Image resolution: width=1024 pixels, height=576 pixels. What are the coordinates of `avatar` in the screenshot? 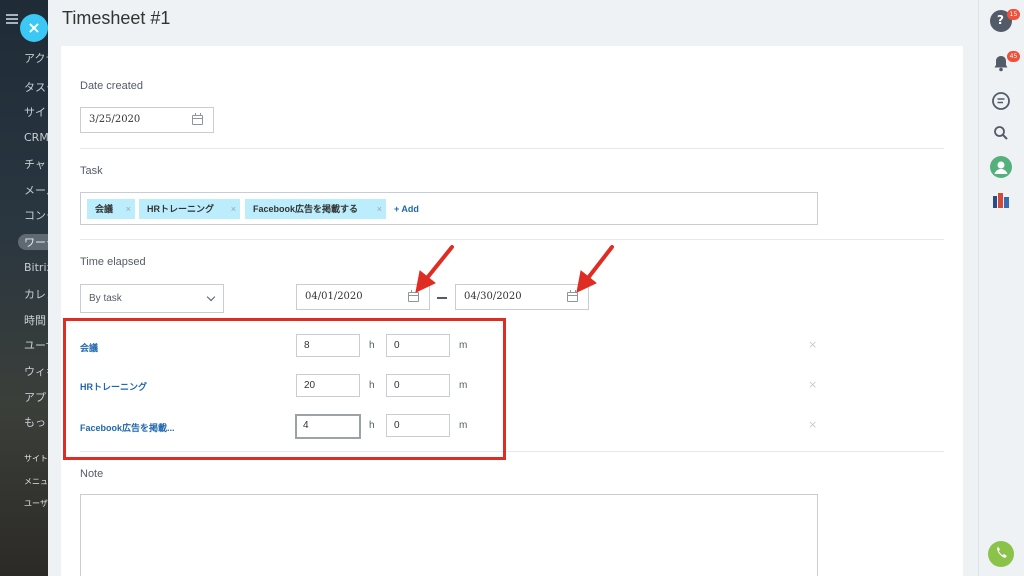 It's located at (1001, 167).